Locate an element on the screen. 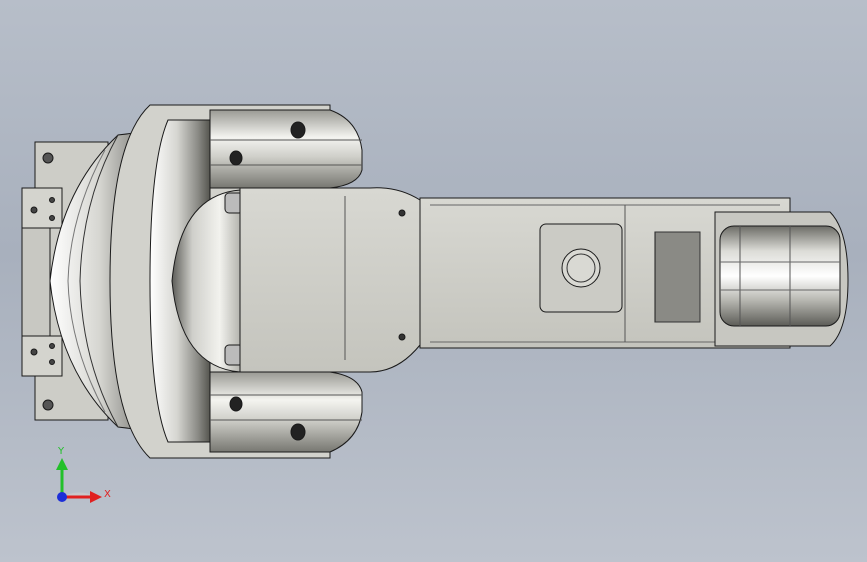  z-axis-dot is located at coordinates (62, 497).